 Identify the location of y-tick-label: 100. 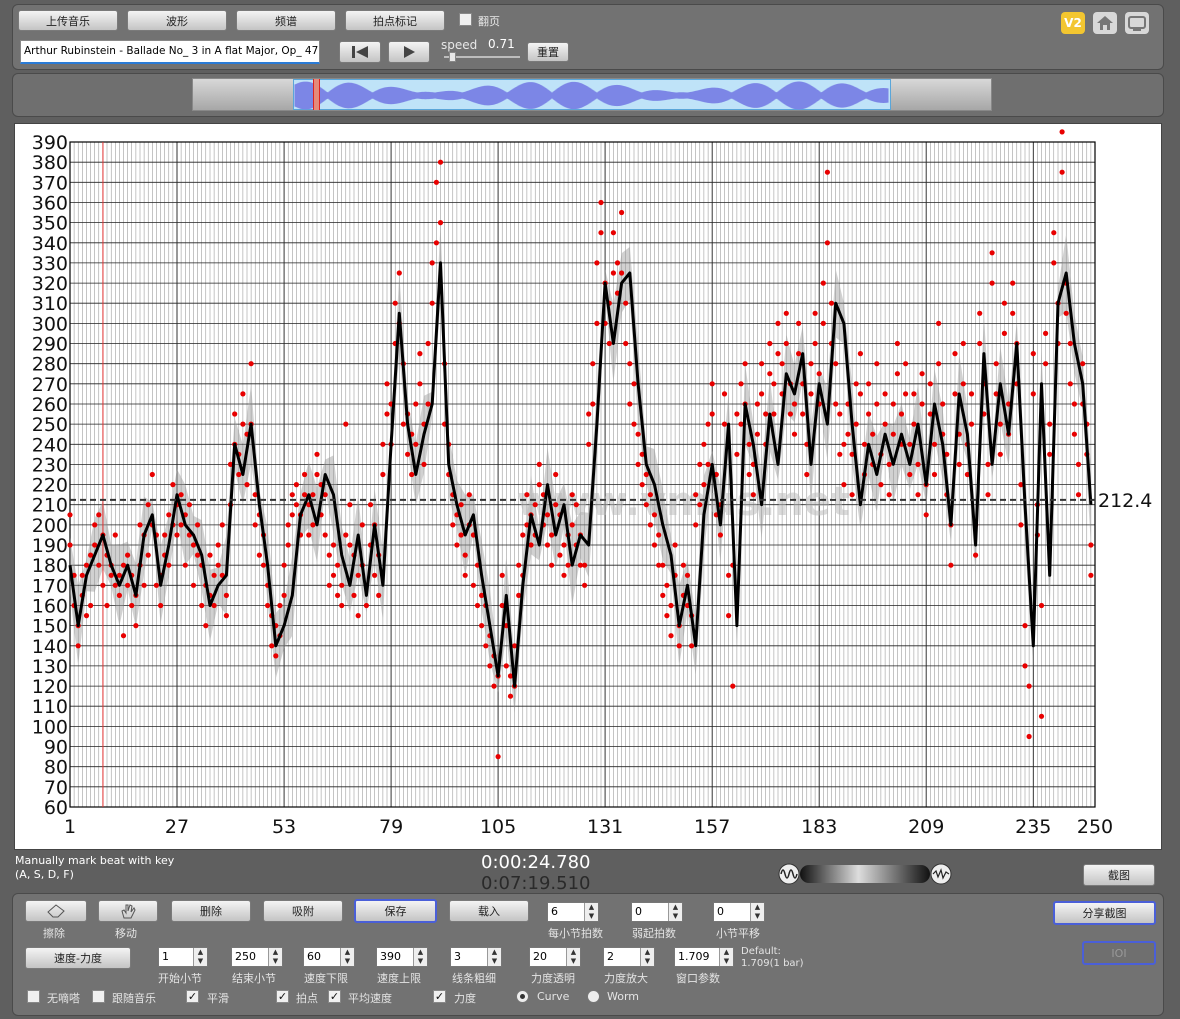
(50, 727).